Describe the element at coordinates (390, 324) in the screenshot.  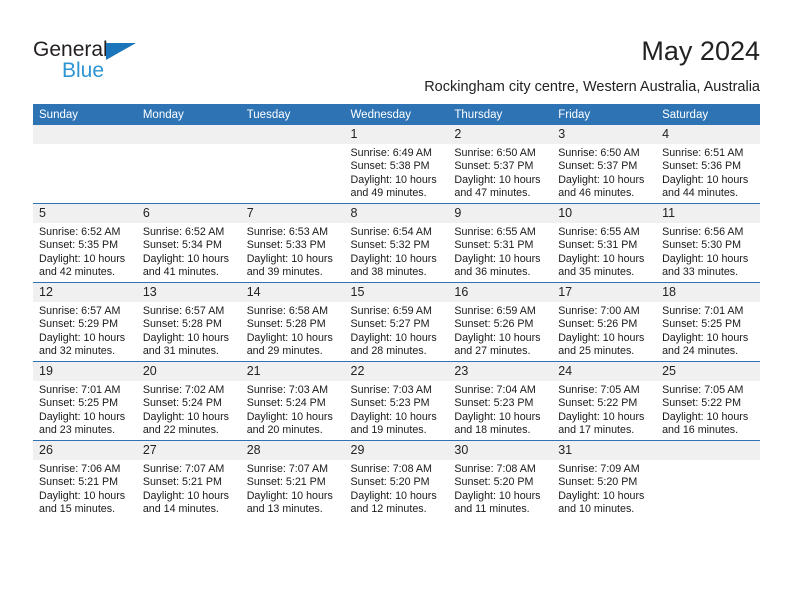
I see `day-sunset-text: Sunset: 5:27 PM` at that location.